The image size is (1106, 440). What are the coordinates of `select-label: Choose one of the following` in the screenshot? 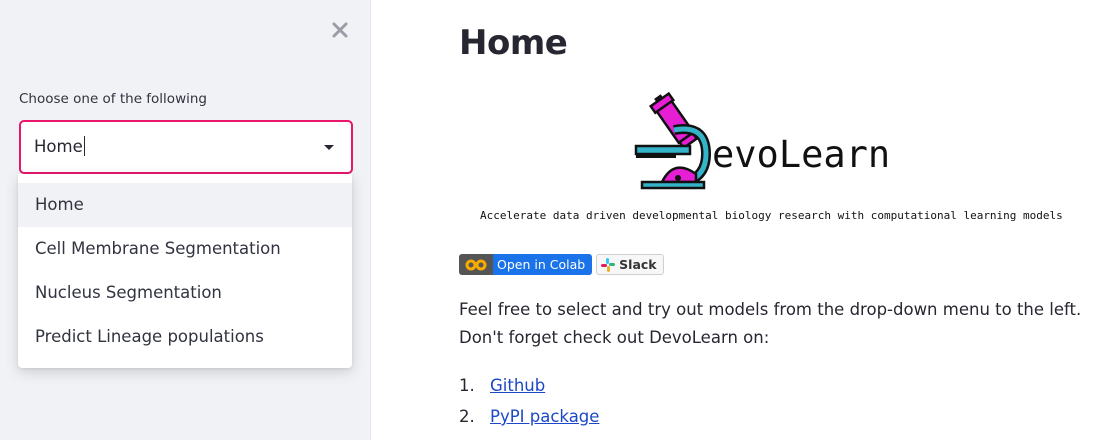 It's located at (113, 99).